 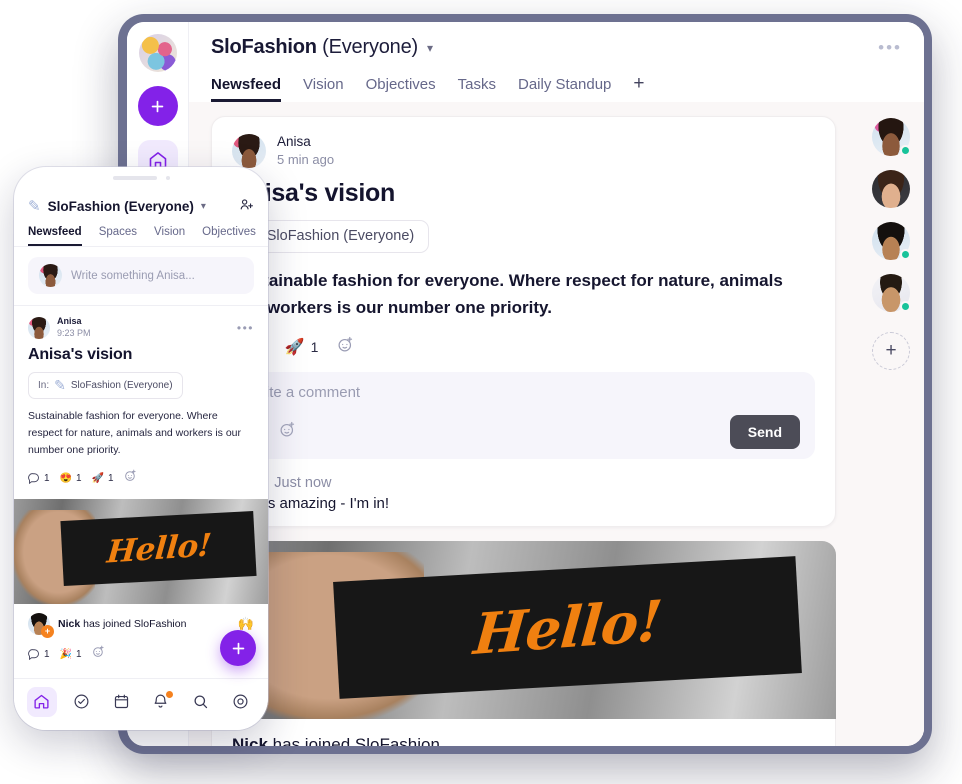 I want to click on post-reactions: 😍 1 🚀 1, so click(x=523, y=347).